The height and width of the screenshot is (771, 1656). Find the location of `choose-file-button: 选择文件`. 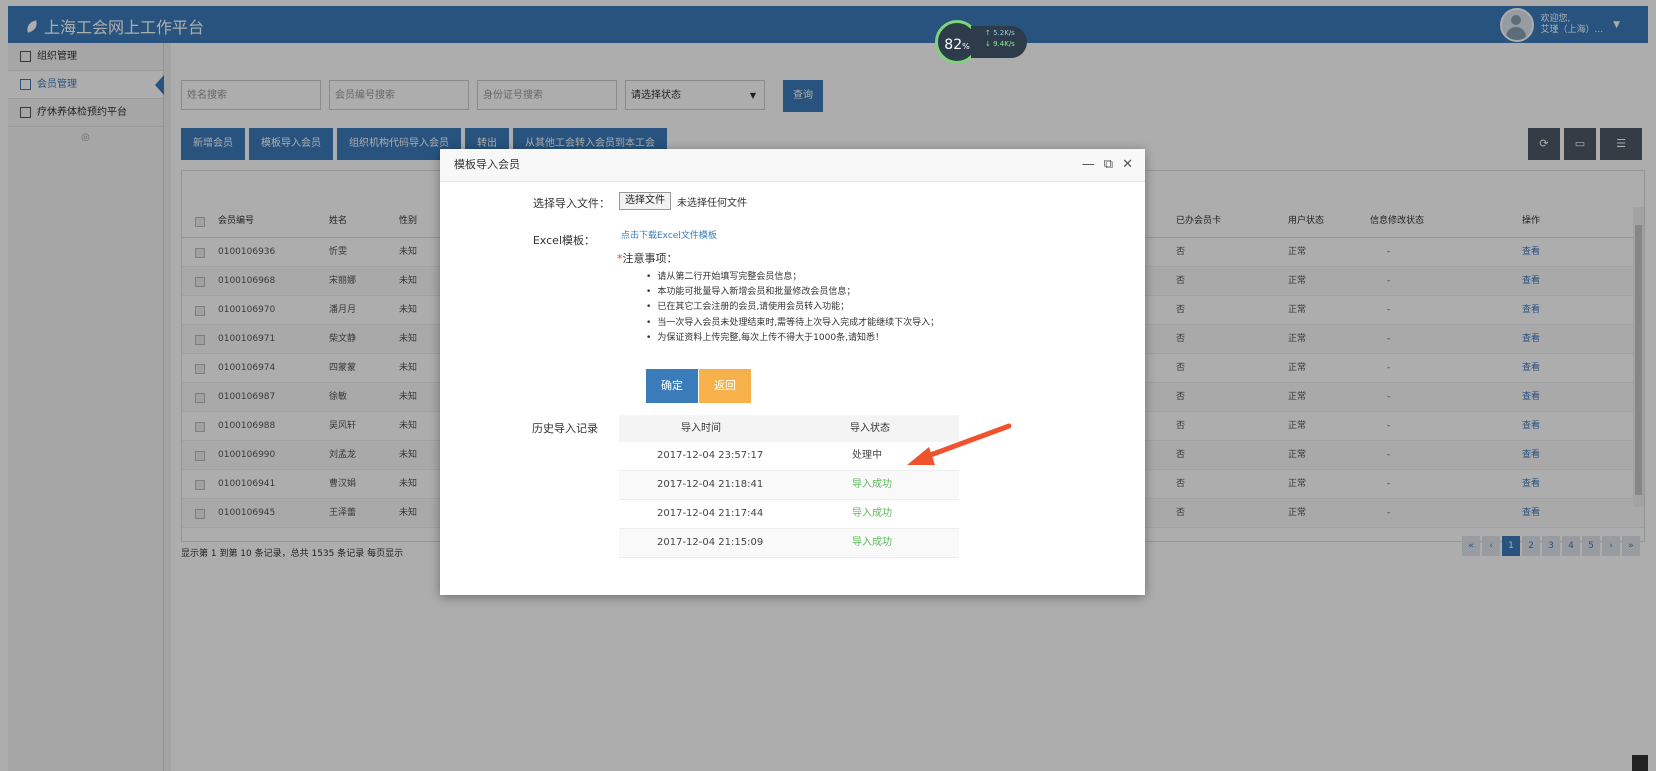

choose-file-button: 选择文件 is located at coordinates (645, 201).